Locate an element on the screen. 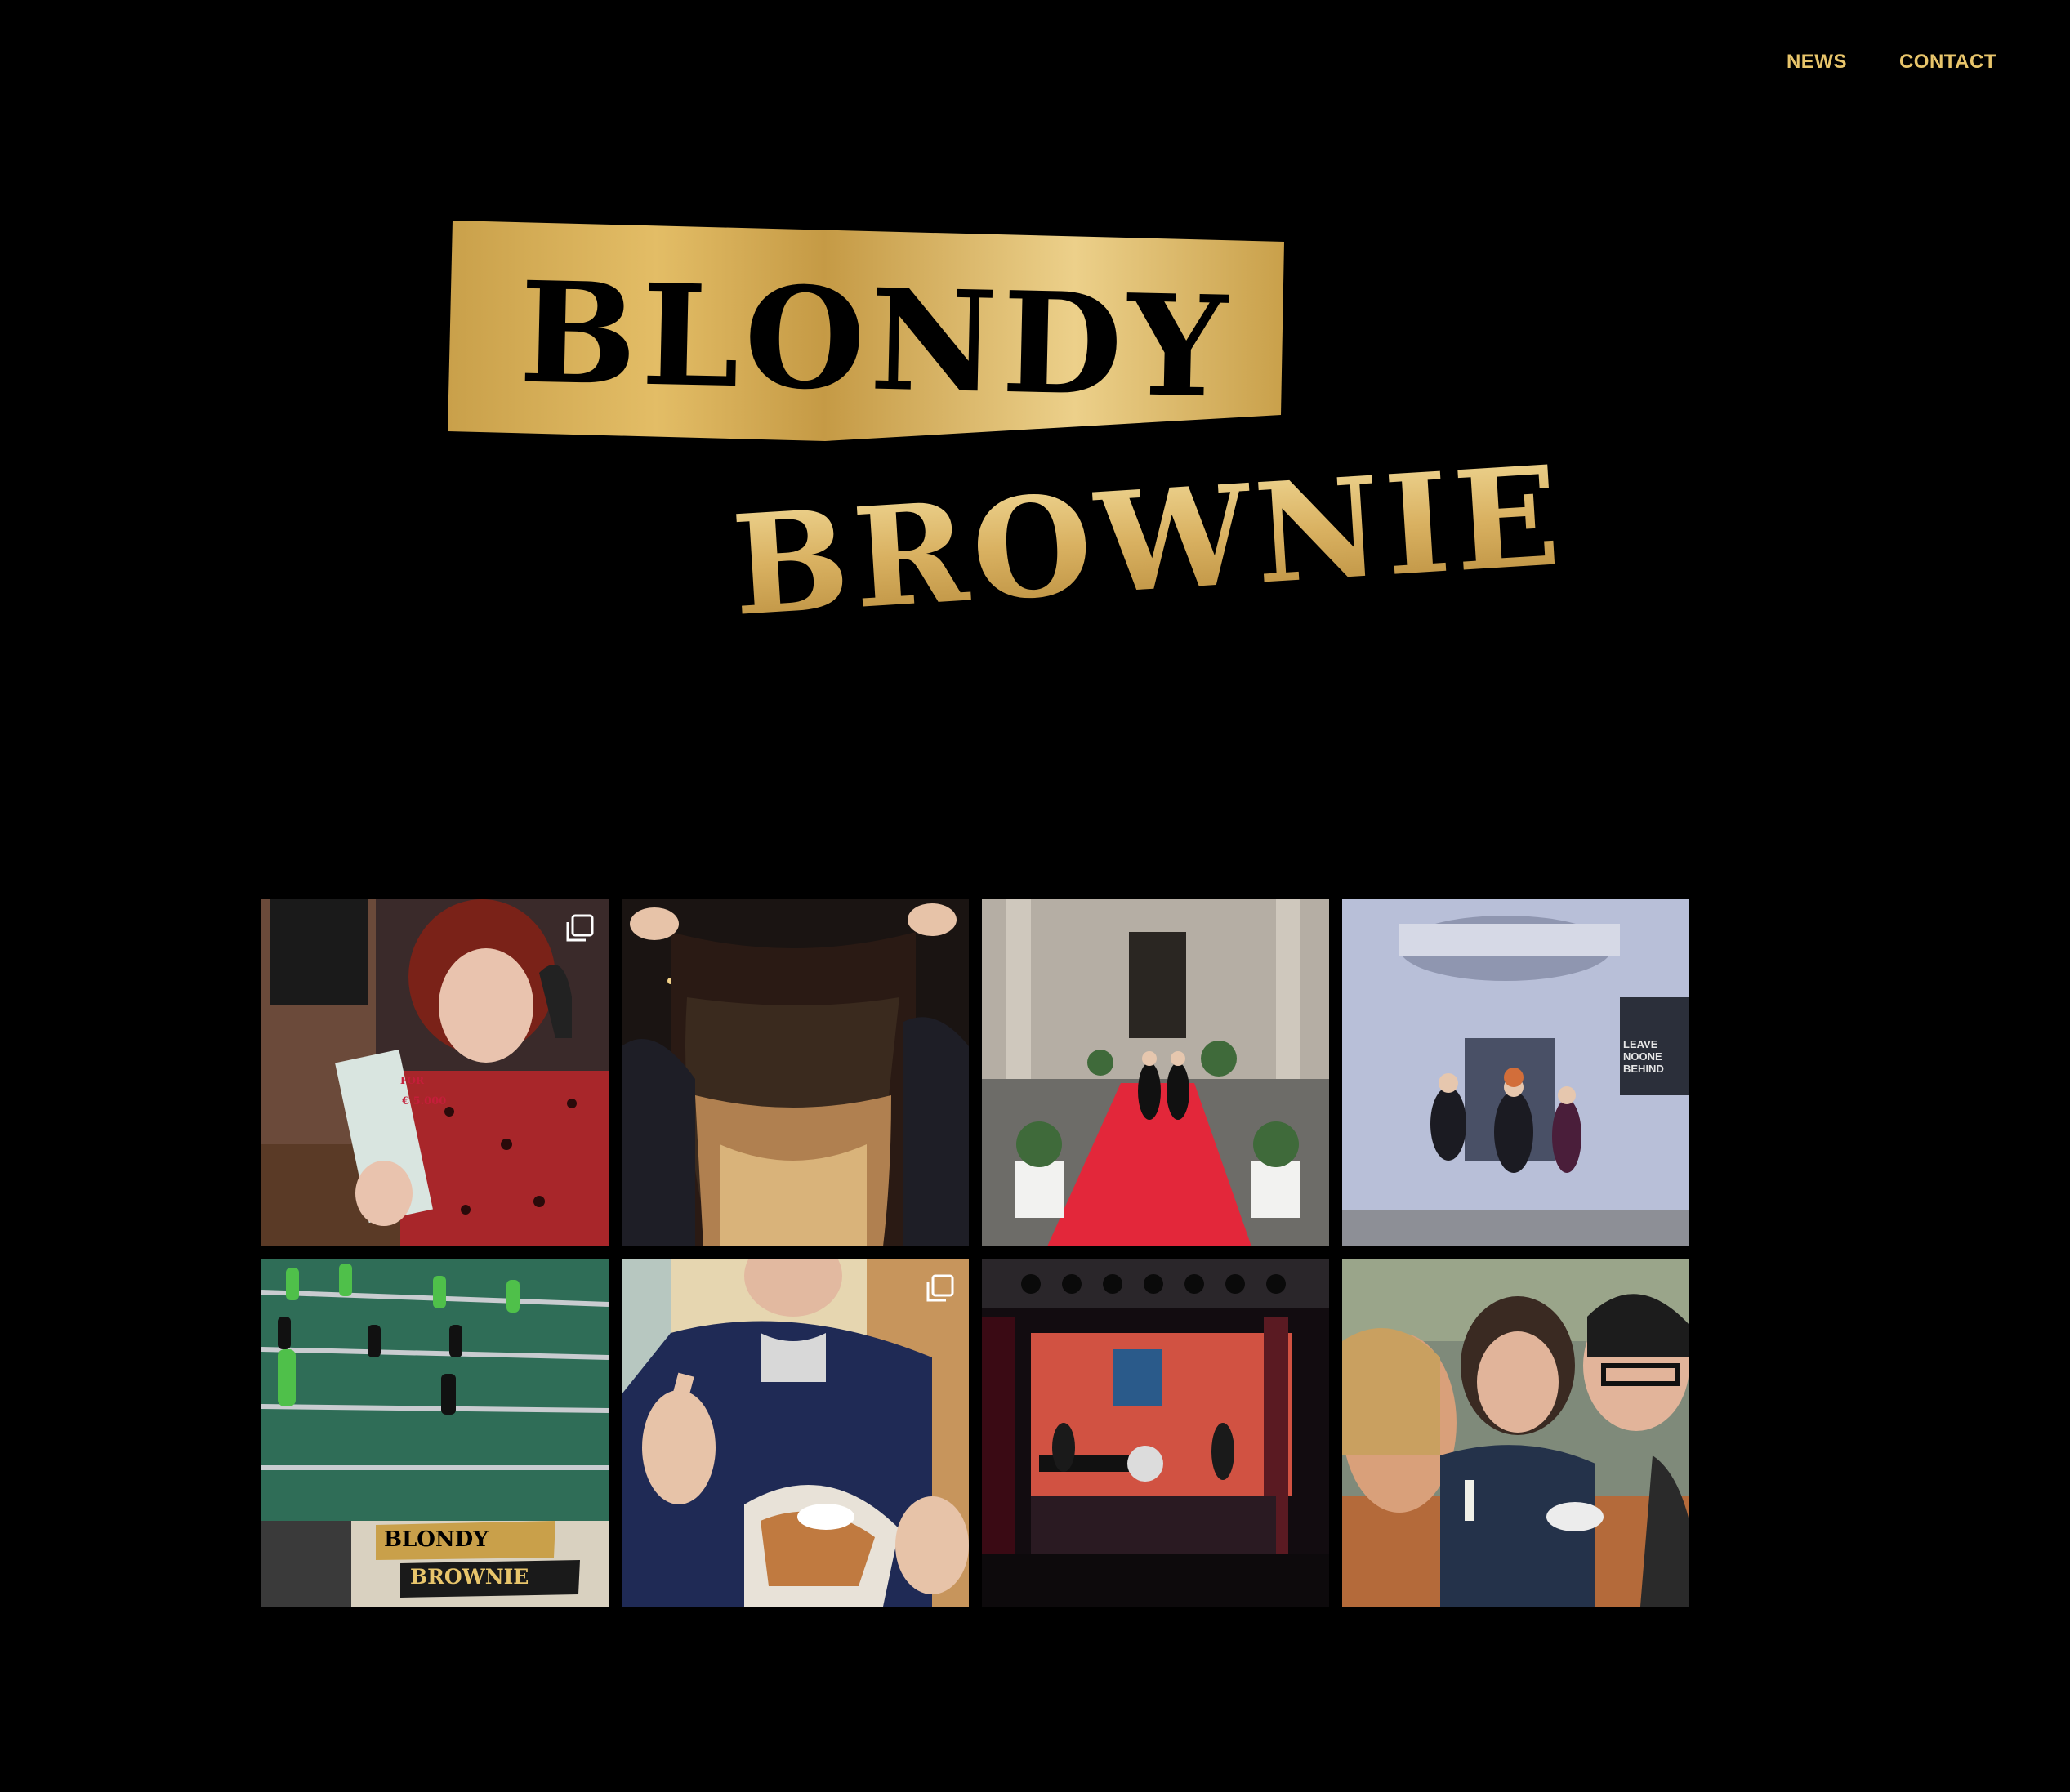 The height and width of the screenshot is (1792, 2070). feed-post-5: BLONDY BROWNIE is located at coordinates (435, 1433).